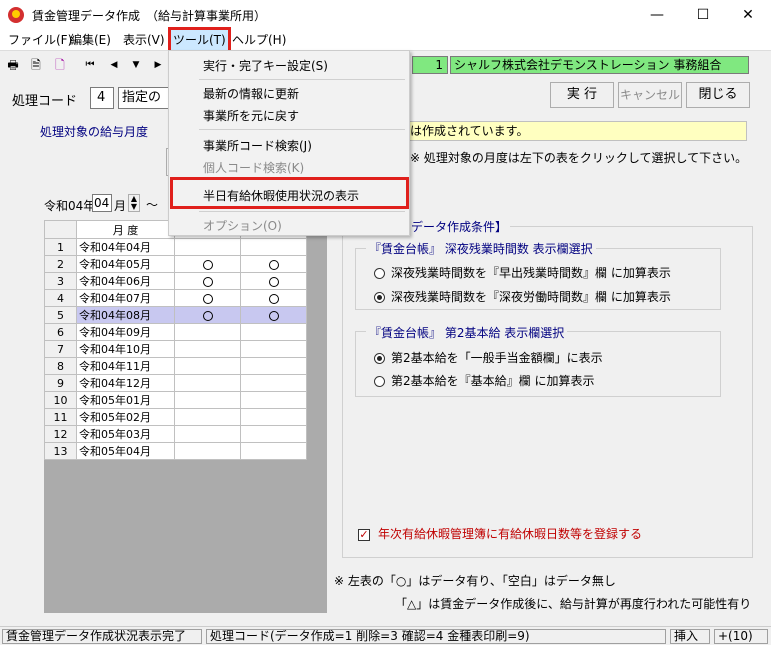 The height and width of the screenshot is (645, 771). I want to click on row-month: 令和04年06月, so click(125, 281).